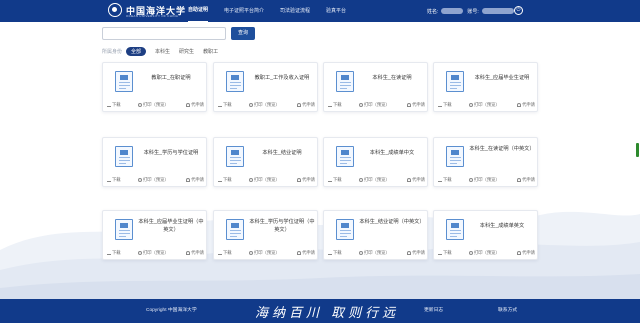 This screenshot has width=640, height=323. Describe the element at coordinates (485, 87) in the screenshot. I see `certificate-card: 本科生_应届毕业生证明 下载 打印（预览） 代申请` at that location.